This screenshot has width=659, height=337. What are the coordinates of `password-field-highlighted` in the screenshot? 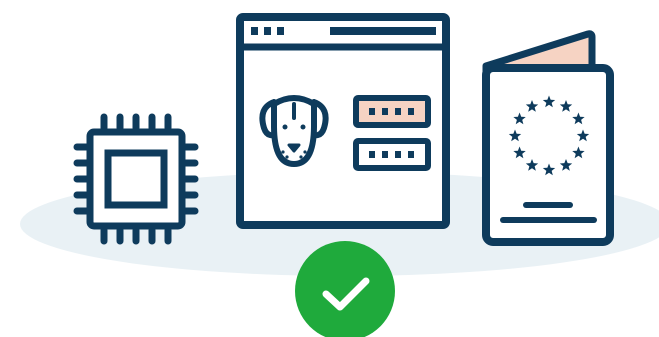 It's located at (392, 111).